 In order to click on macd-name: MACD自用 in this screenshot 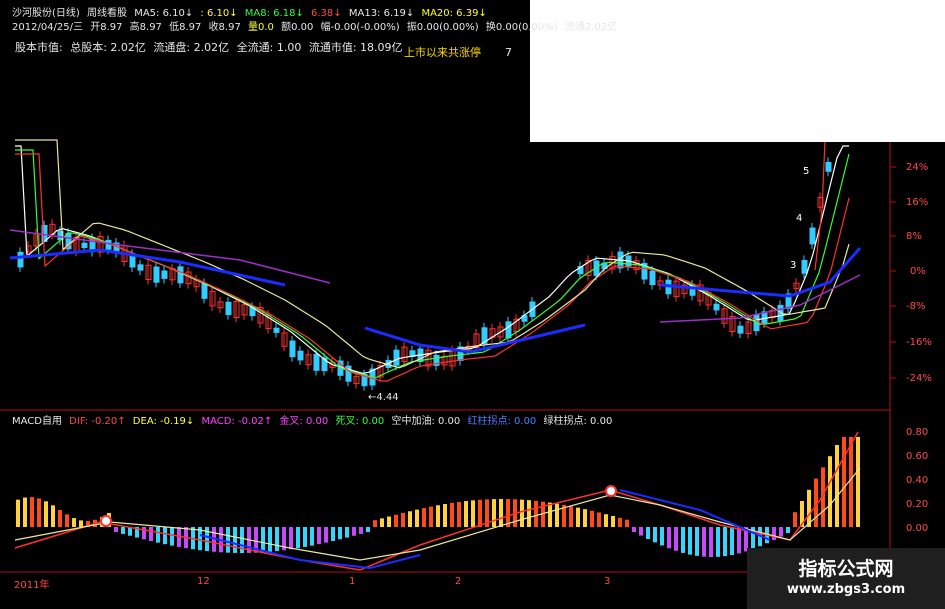, I will do `click(37, 421)`.